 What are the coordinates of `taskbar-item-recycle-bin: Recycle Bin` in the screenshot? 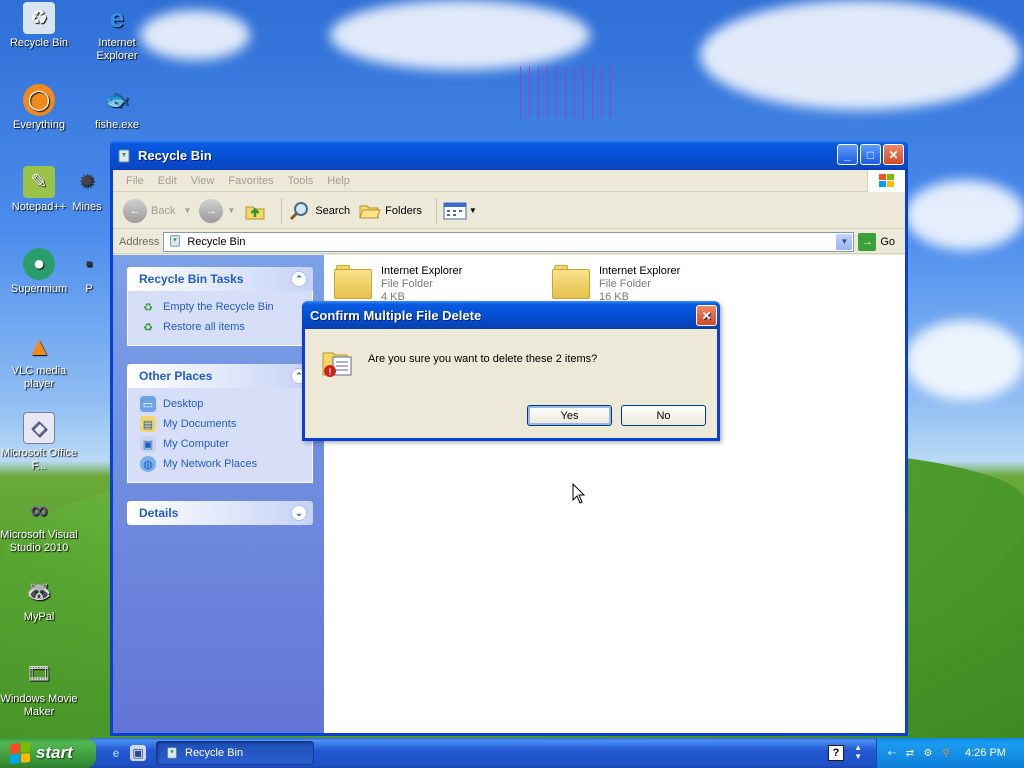 It's located at (235, 753).